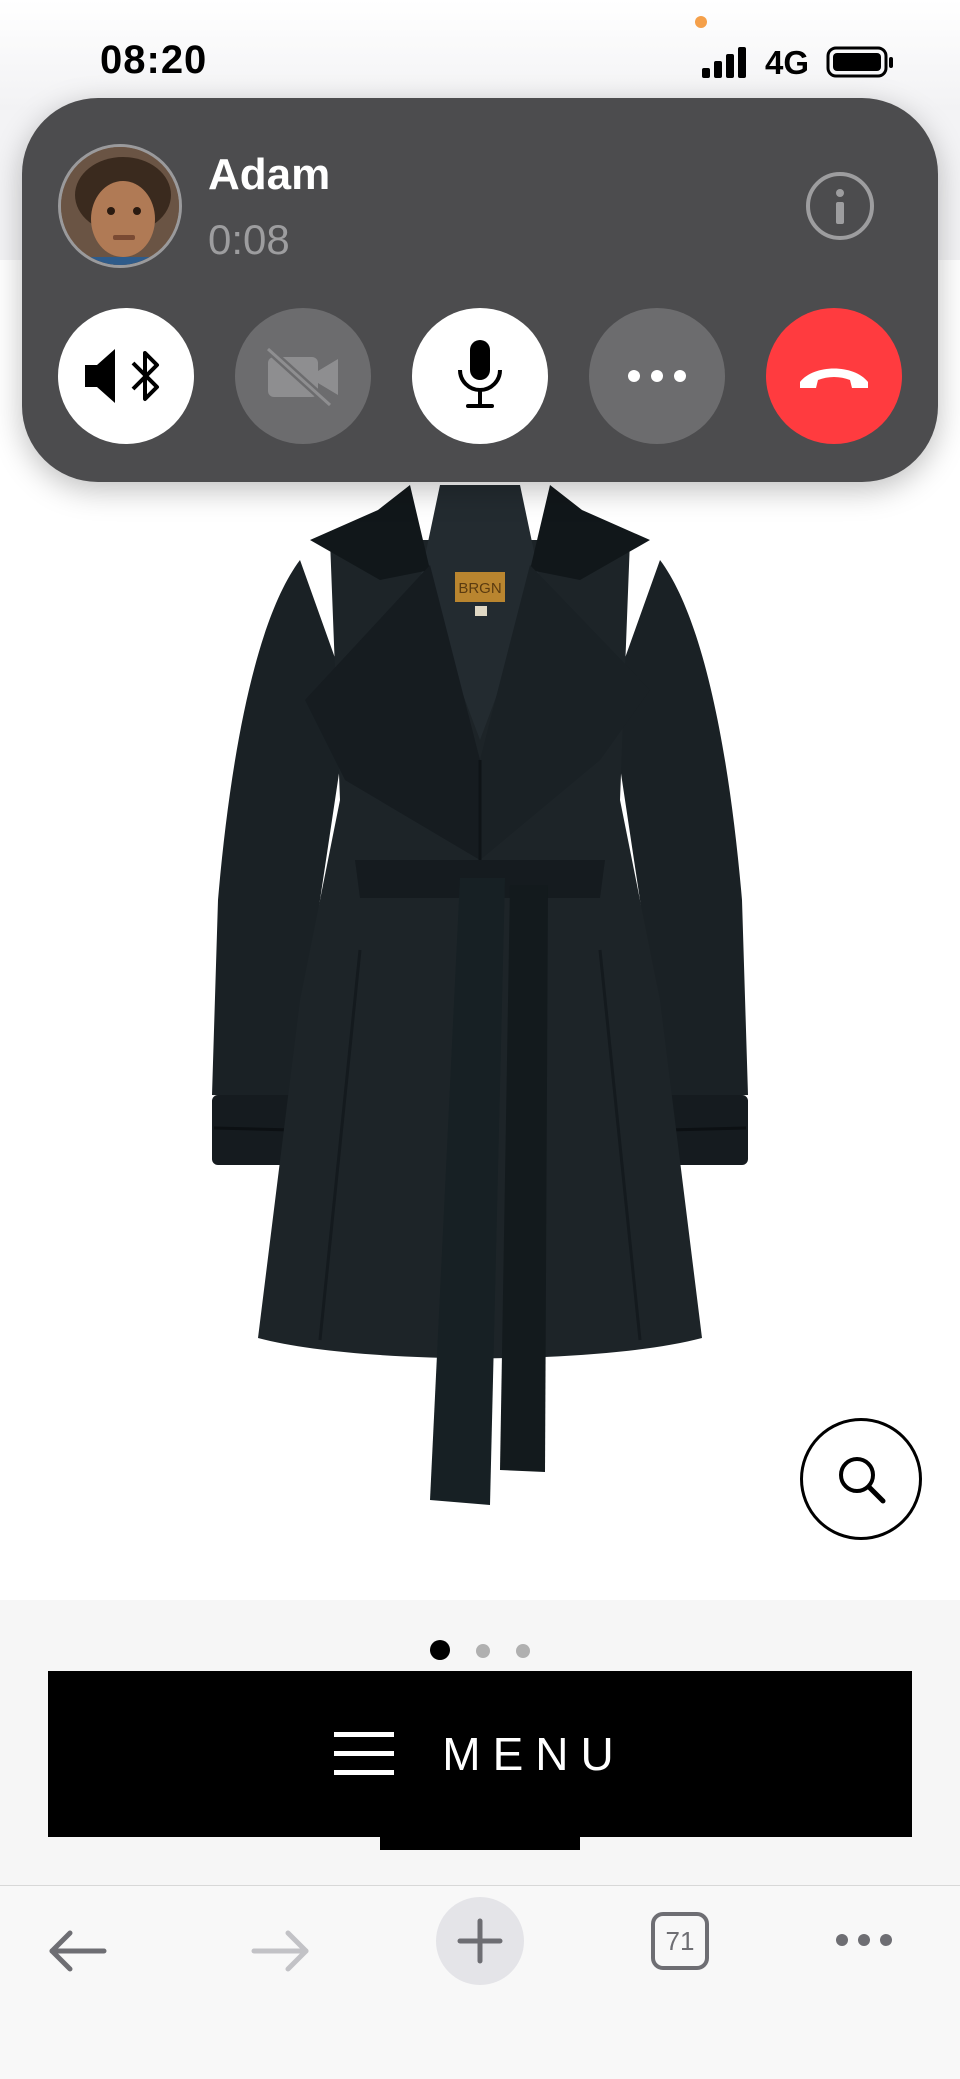 The image size is (960, 2079). I want to click on partial-heading, so click(480, 1861).